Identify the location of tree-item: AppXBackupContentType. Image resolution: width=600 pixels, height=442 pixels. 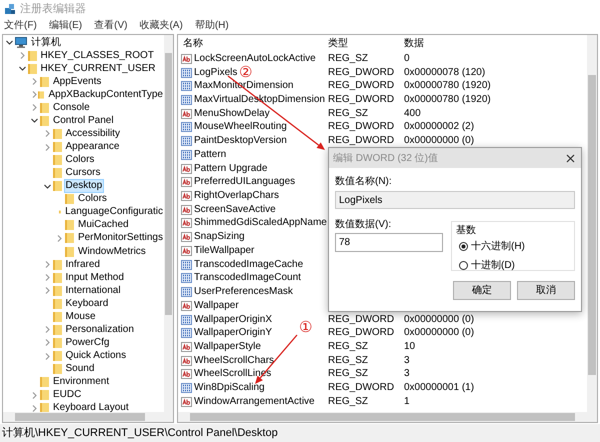
(105, 94).